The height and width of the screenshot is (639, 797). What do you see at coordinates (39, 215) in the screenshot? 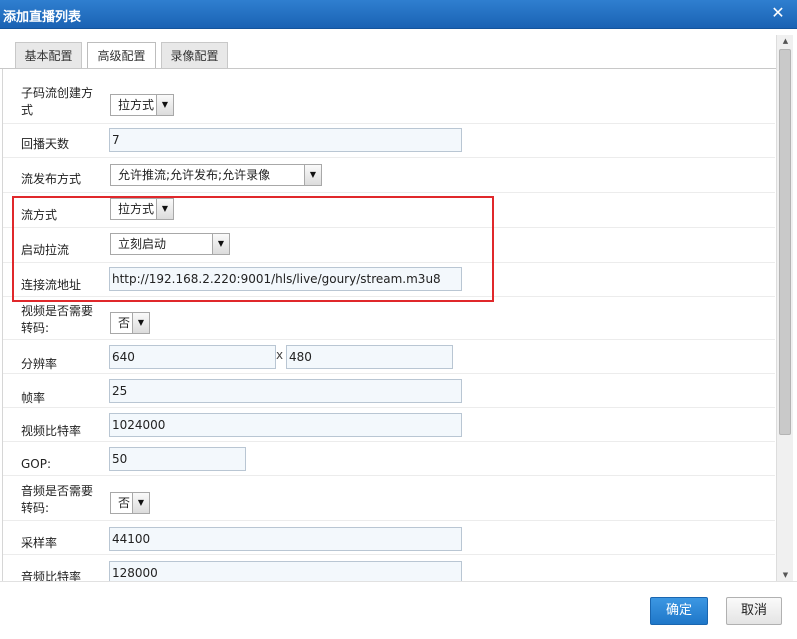
I see `stream-mode-label: 流方式` at bounding box center [39, 215].